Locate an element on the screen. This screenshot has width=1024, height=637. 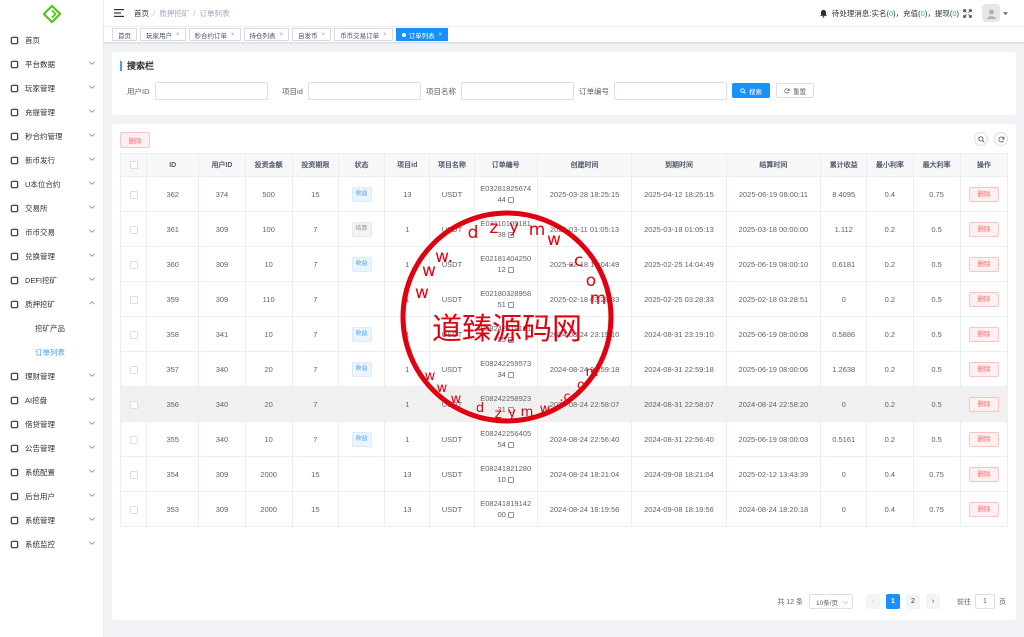
hamburger-icon is located at coordinates (119, 13).